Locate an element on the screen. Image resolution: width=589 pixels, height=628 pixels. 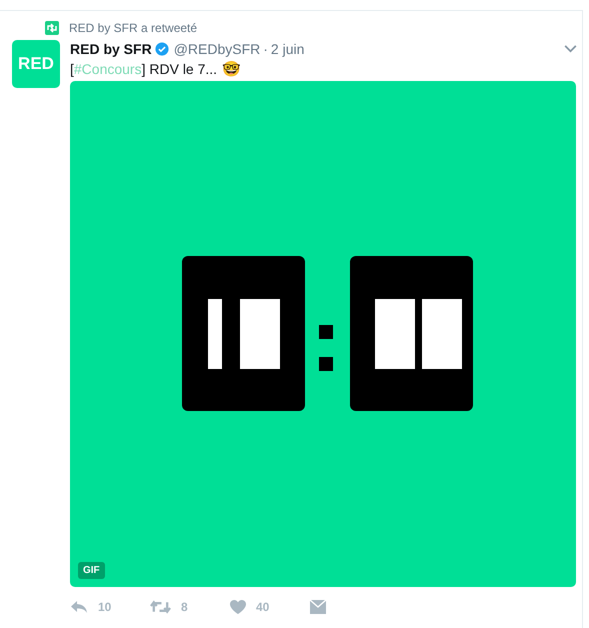
action-count: 10 is located at coordinates (105, 607).